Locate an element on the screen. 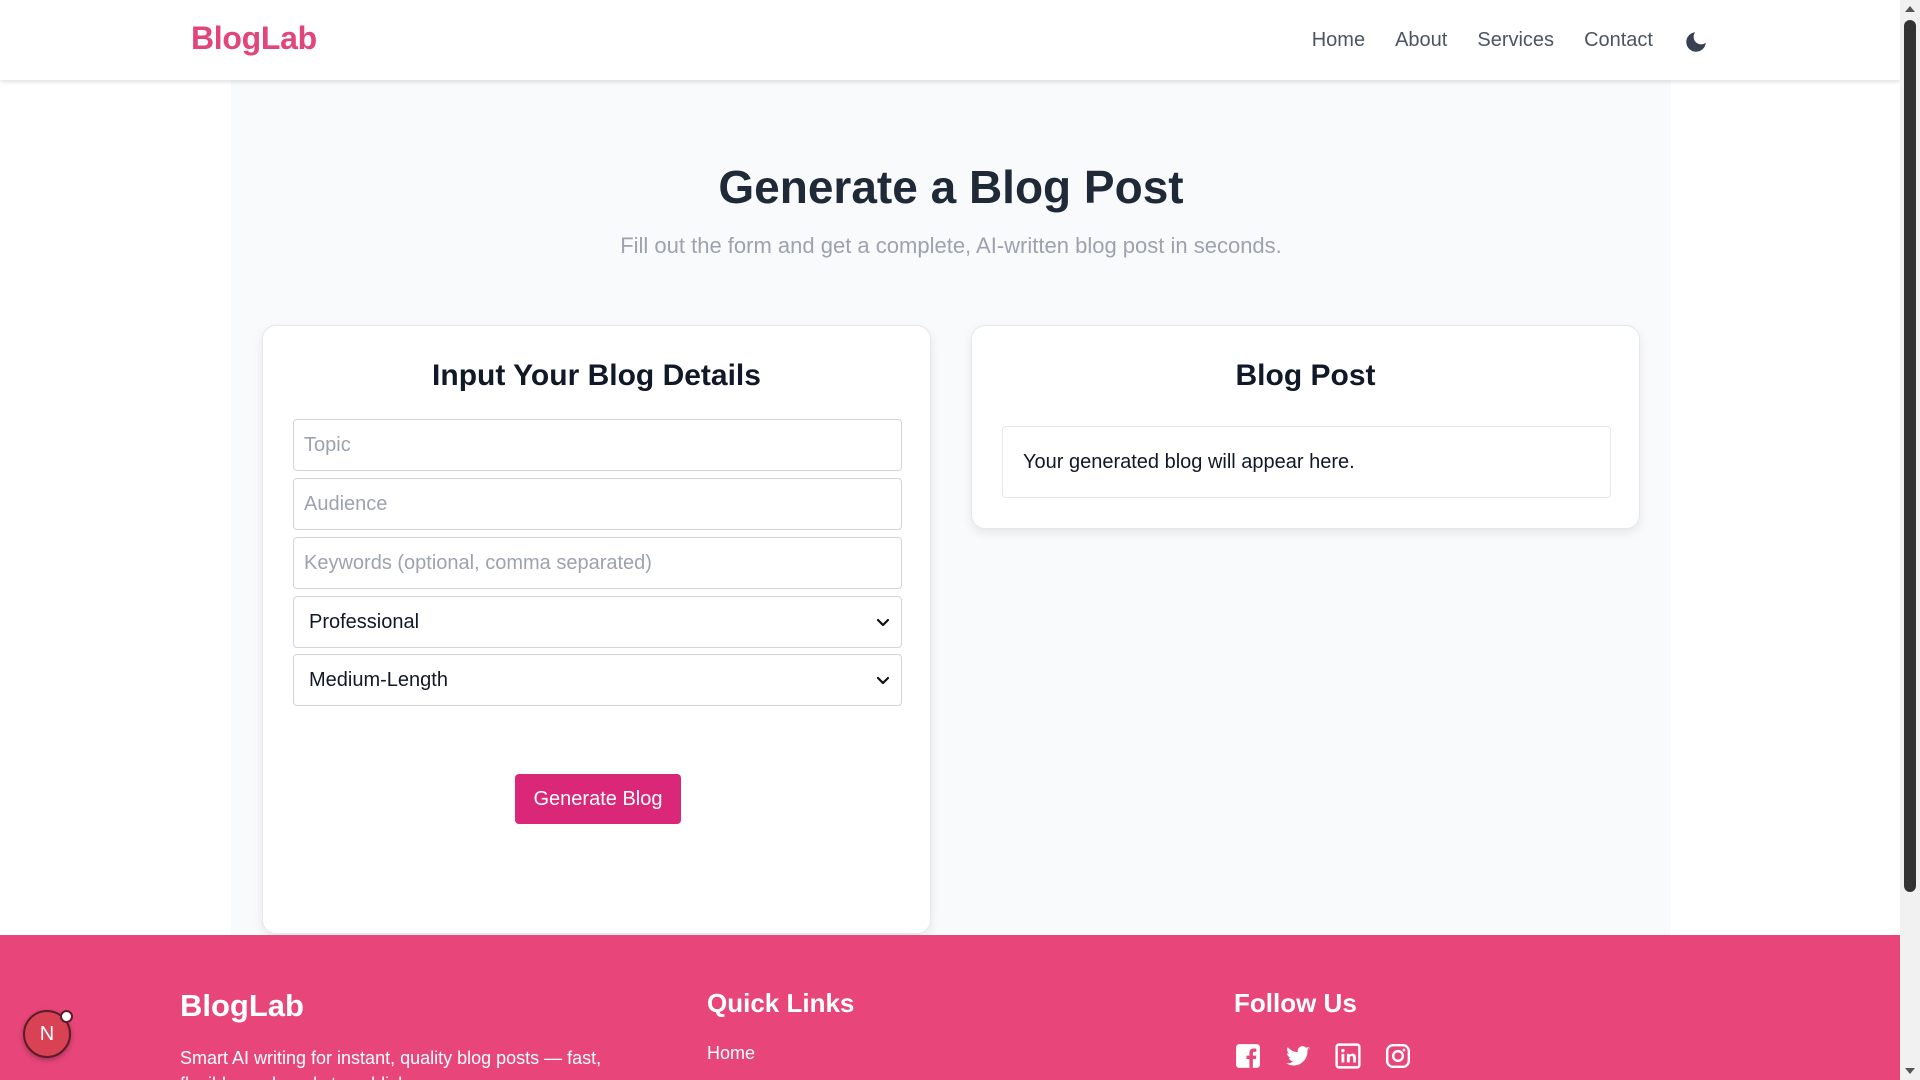  audience-input is located at coordinates (597, 504).